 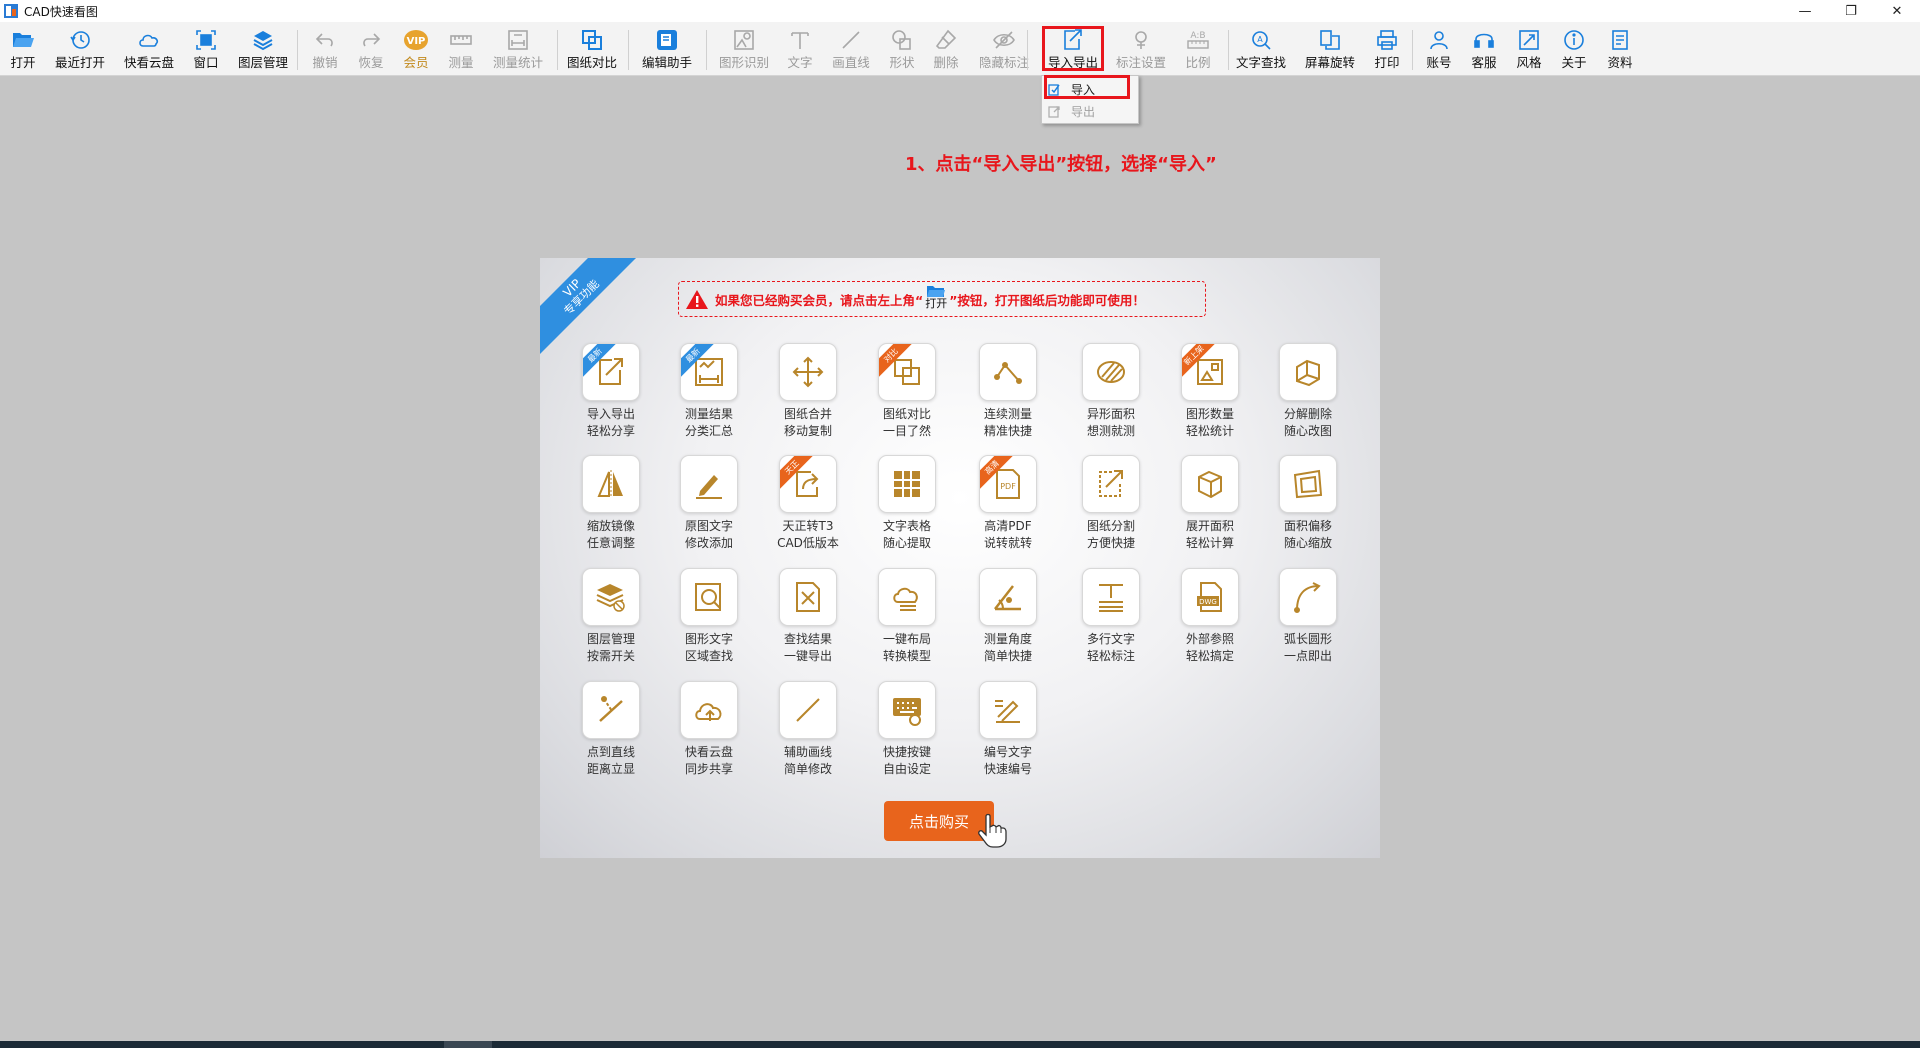 What do you see at coordinates (1008, 710) in the screenshot?
I see `number-text-icon` at bounding box center [1008, 710].